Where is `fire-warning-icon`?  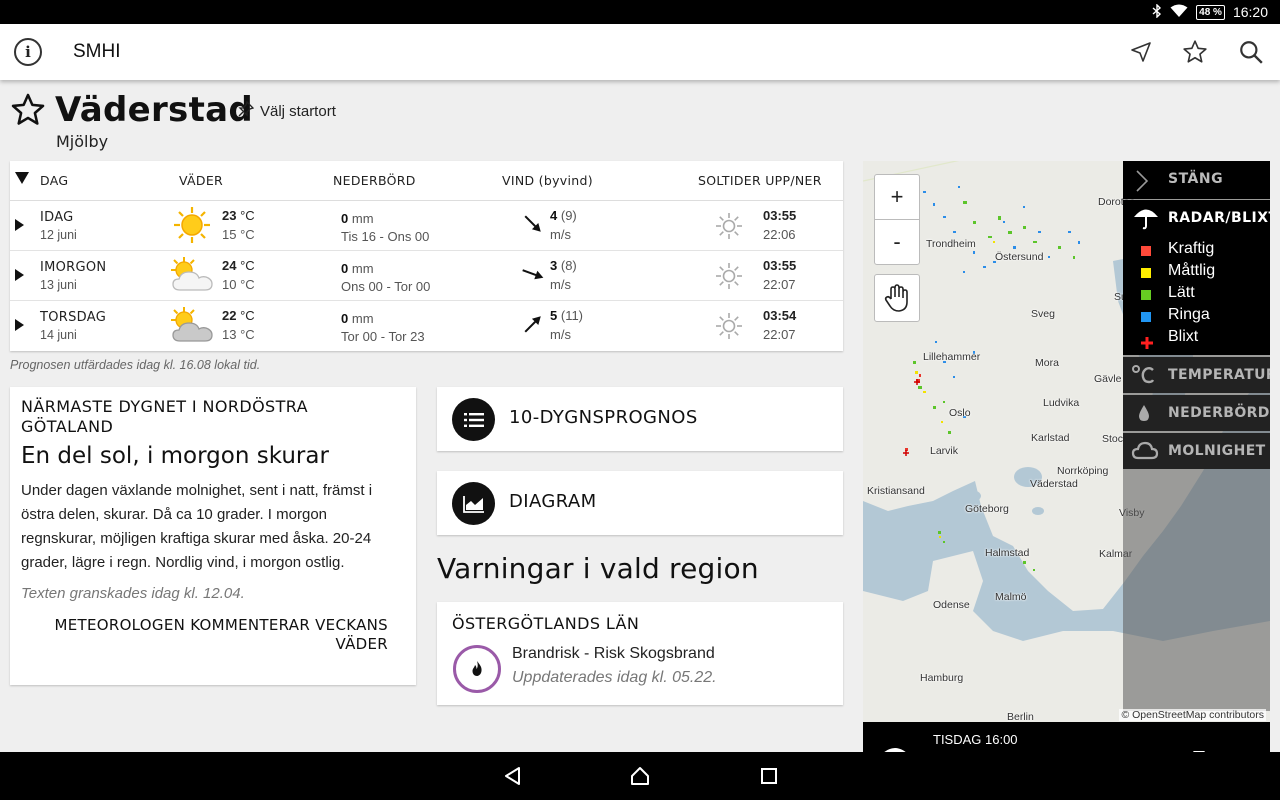
fire-warning-icon is located at coordinates (477, 669).